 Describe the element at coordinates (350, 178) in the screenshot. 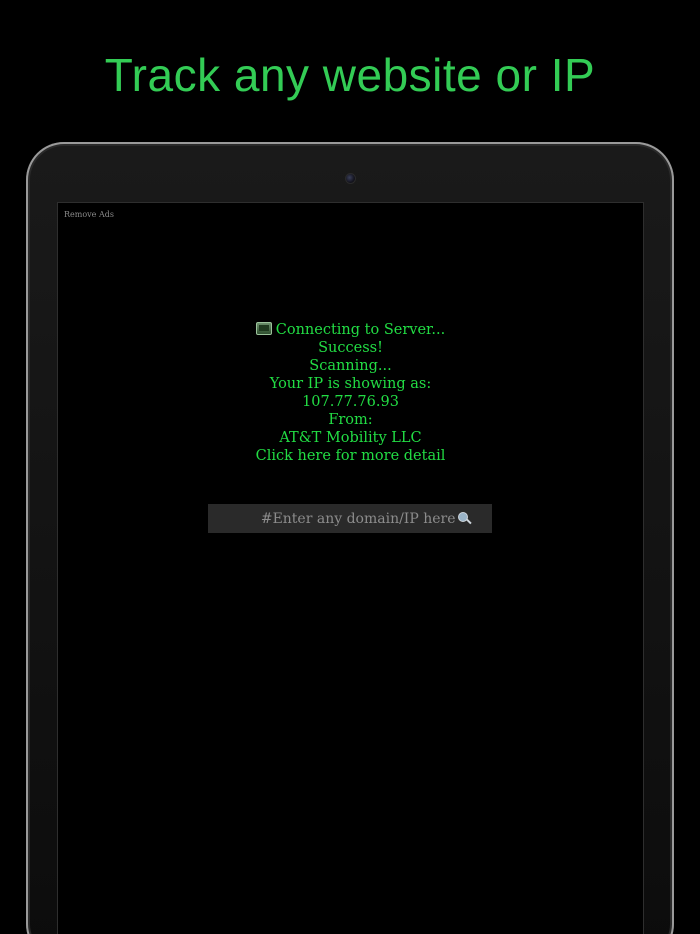

I see `front-camera` at that location.